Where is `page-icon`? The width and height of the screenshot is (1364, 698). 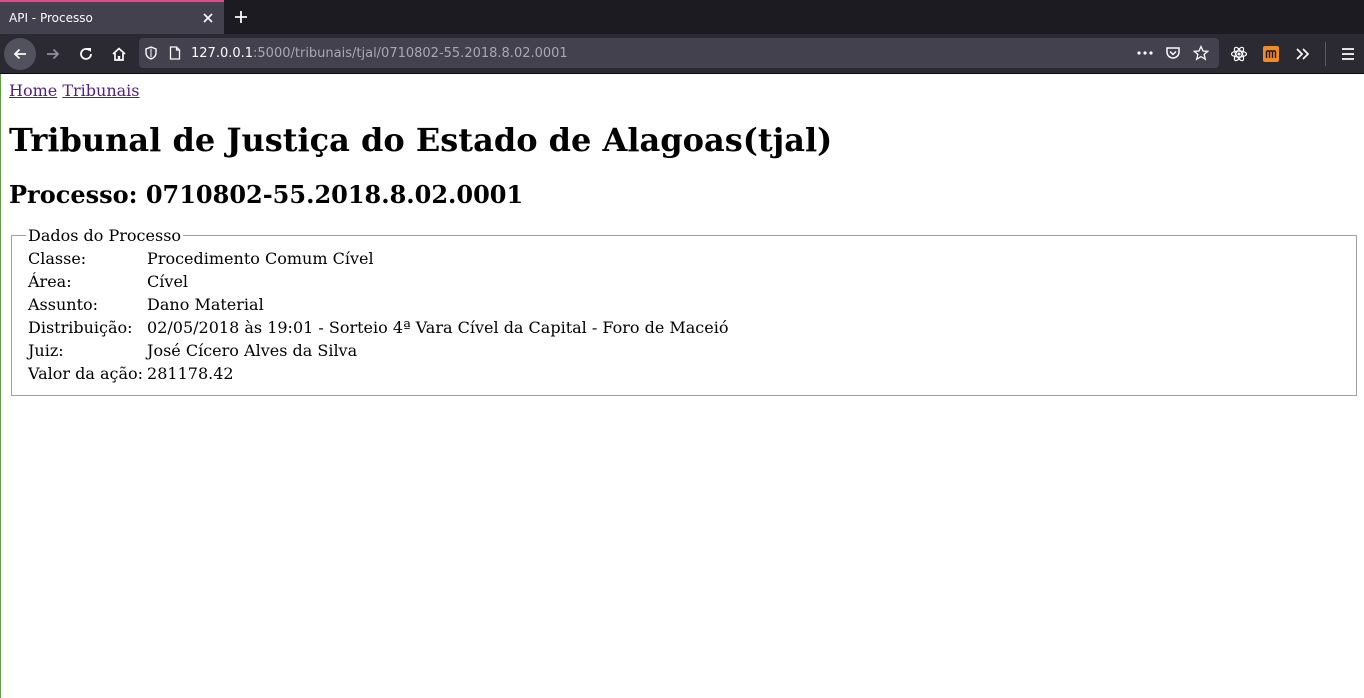
page-icon is located at coordinates (175, 53).